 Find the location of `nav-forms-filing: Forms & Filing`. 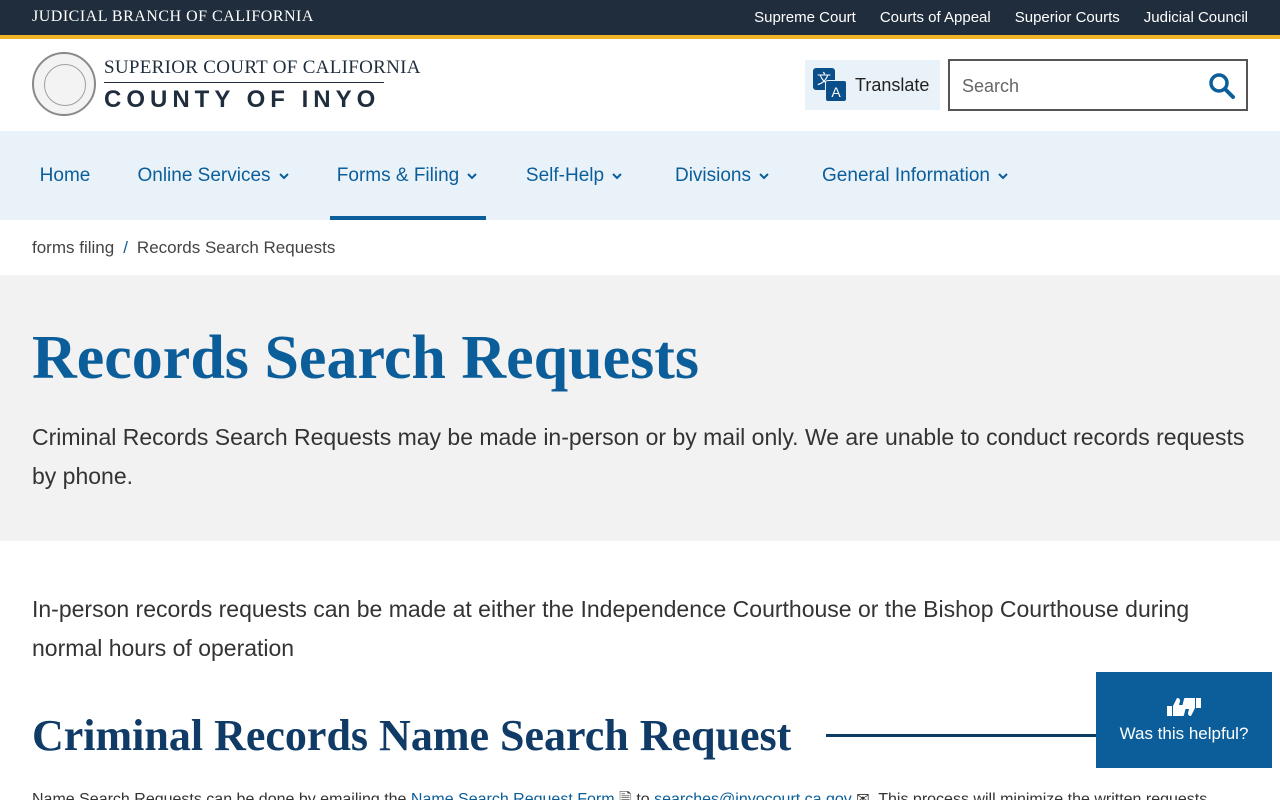

nav-forms-filing: Forms & Filing is located at coordinates (408, 175).